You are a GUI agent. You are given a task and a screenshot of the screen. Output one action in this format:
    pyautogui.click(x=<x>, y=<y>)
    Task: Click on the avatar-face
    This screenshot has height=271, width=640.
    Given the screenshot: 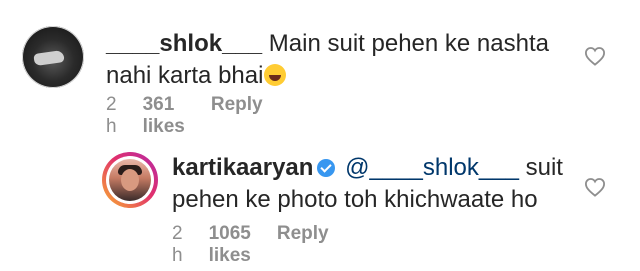 What is the action you would take?
    pyautogui.click(x=130, y=180)
    